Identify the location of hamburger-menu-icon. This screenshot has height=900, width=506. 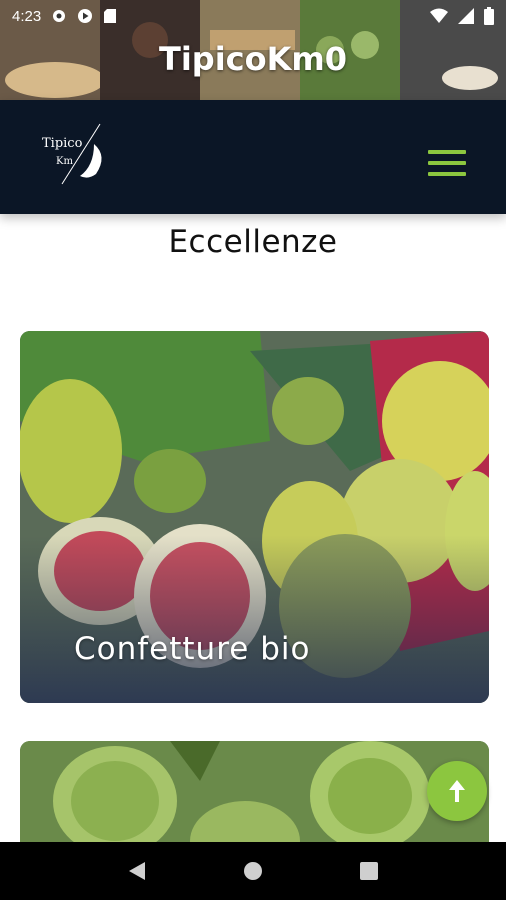
(447, 163).